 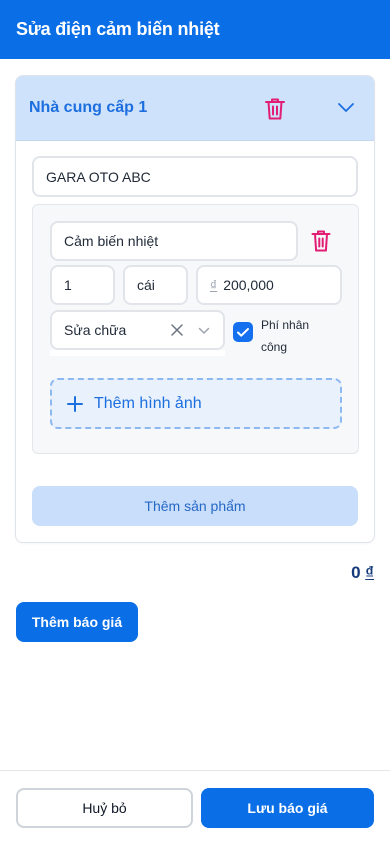 I want to click on add-image-button: Thêm hình ảnh, so click(x=196, y=403).